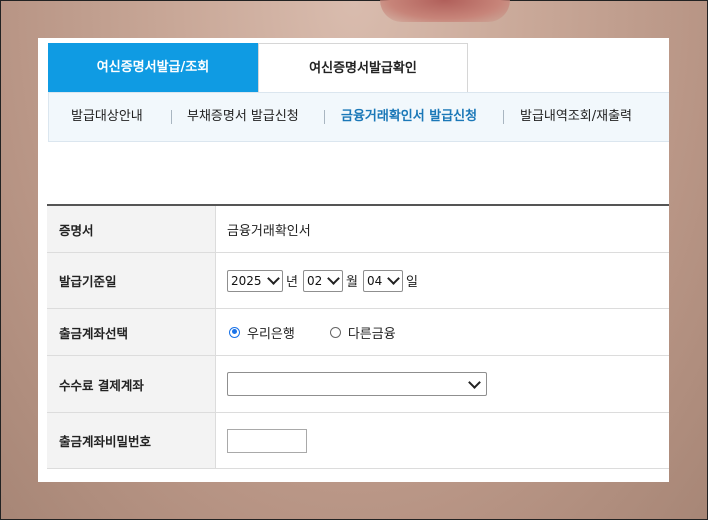 The height and width of the screenshot is (520, 708). Describe the element at coordinates (107, 117) in the screenshot. I see `subnav-item-guide: 발급대상안내` at that location.